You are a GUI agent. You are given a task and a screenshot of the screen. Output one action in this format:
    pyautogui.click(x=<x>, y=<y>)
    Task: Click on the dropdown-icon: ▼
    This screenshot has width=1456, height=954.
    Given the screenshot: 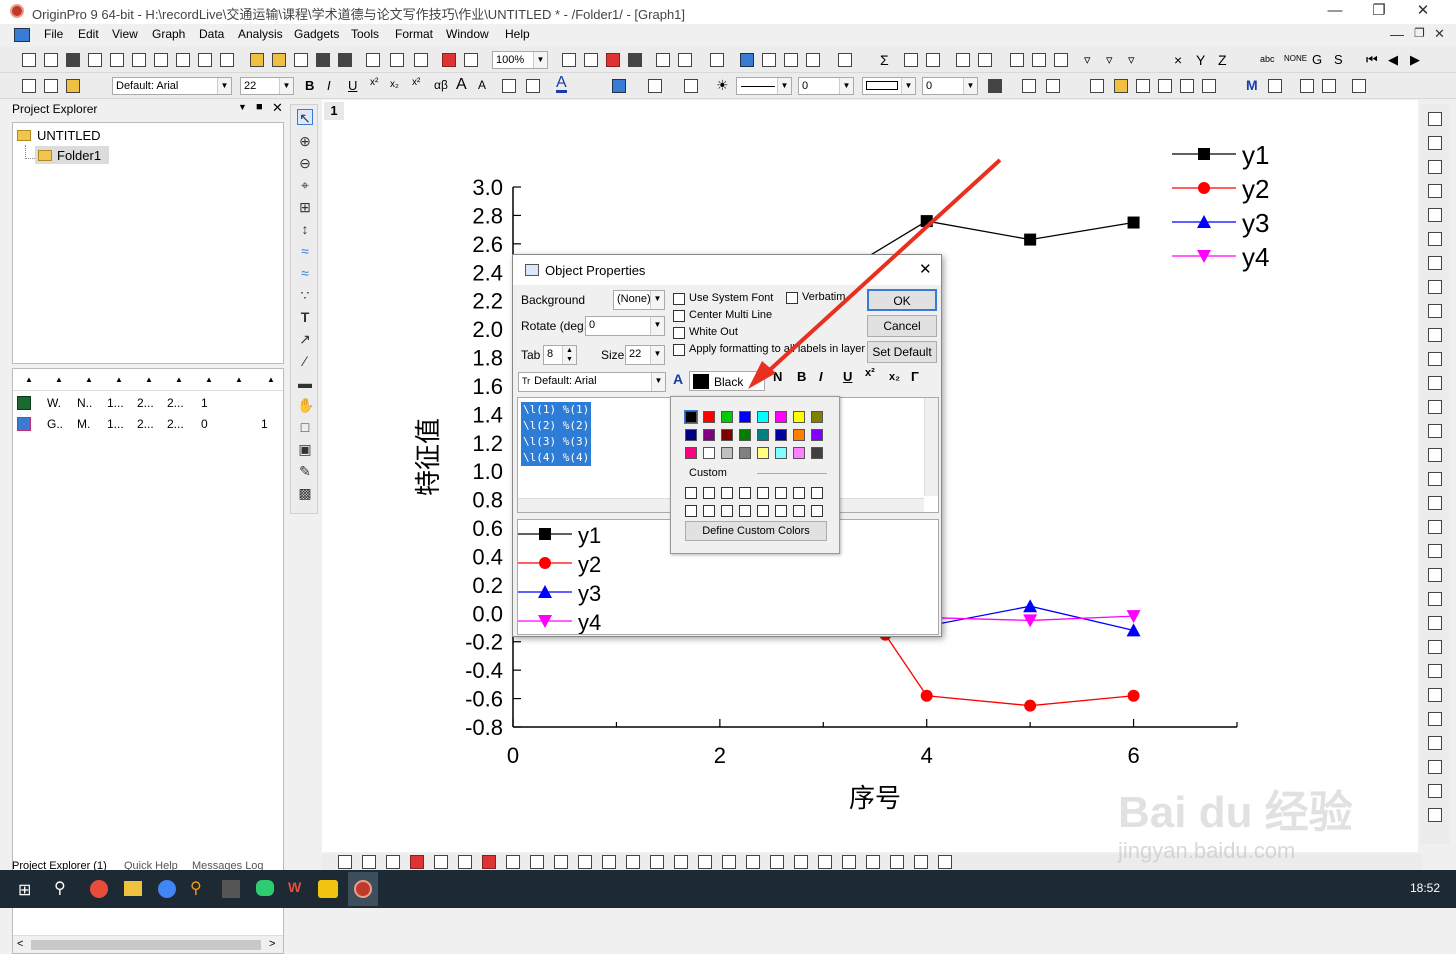 What is the action you would take?
    pyautogui.click(x=242, y=107)
    